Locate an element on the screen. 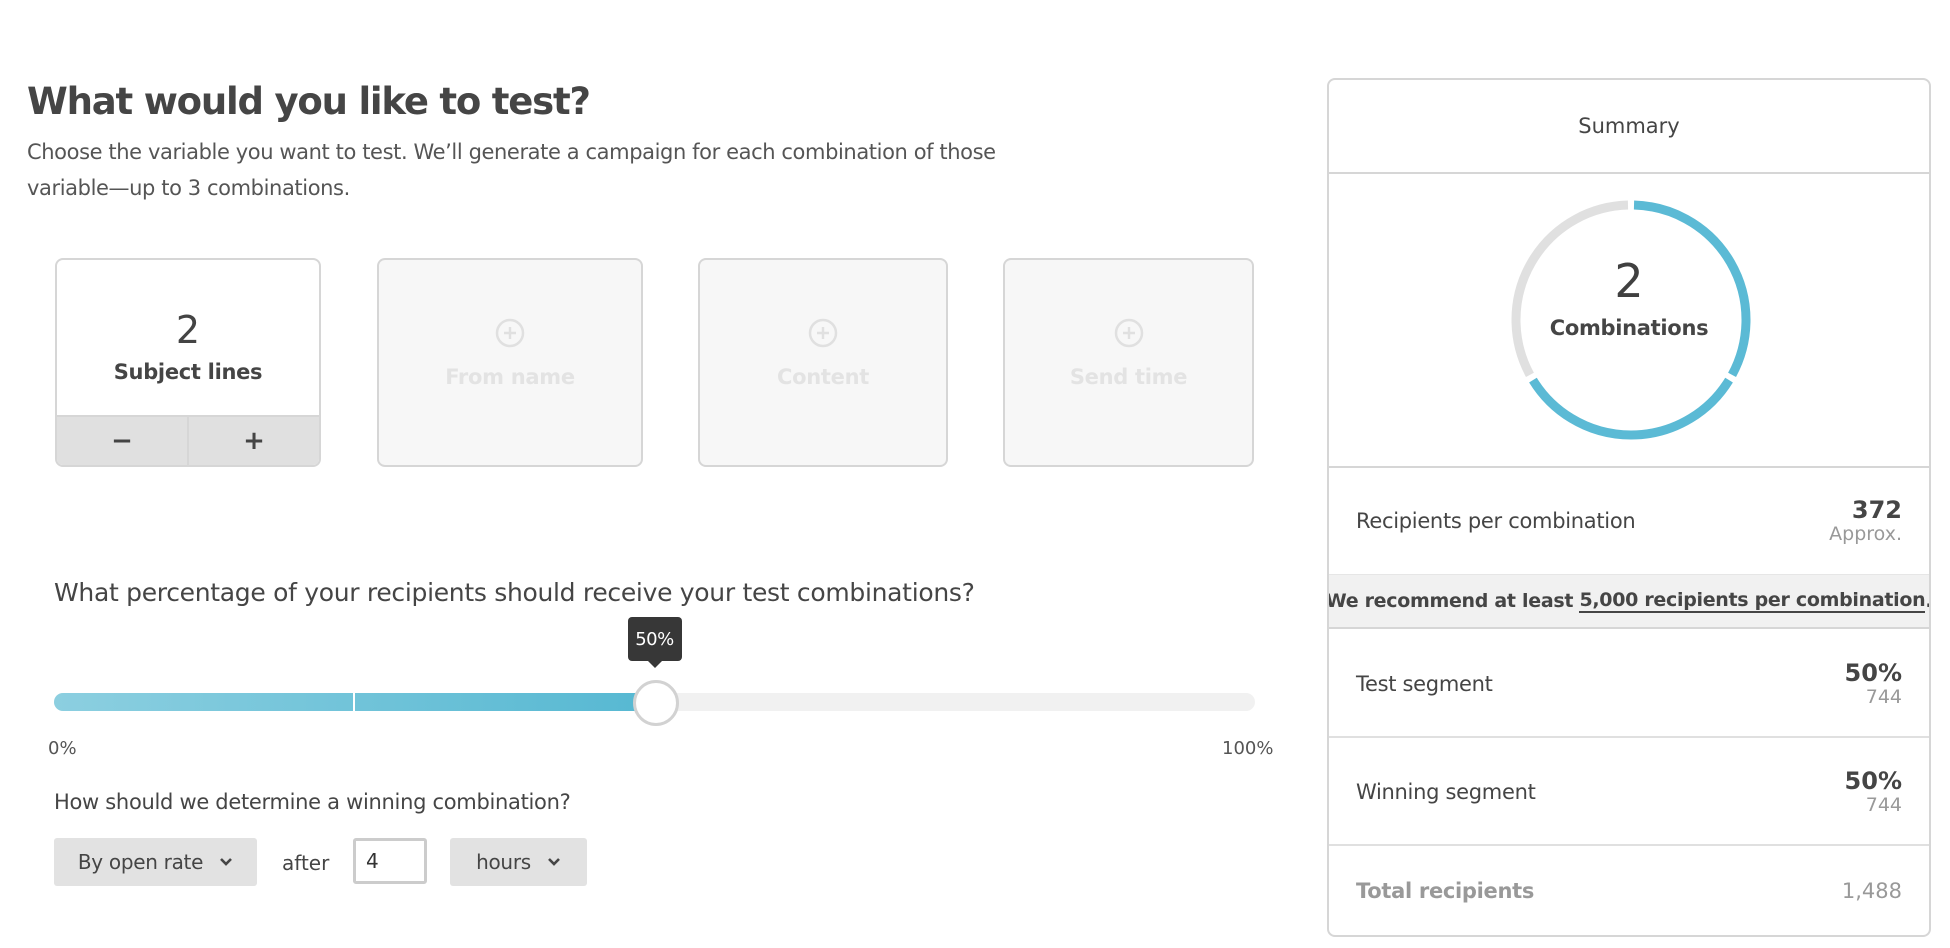  variable-label: Subject lines is located at coordinates (188, 372).